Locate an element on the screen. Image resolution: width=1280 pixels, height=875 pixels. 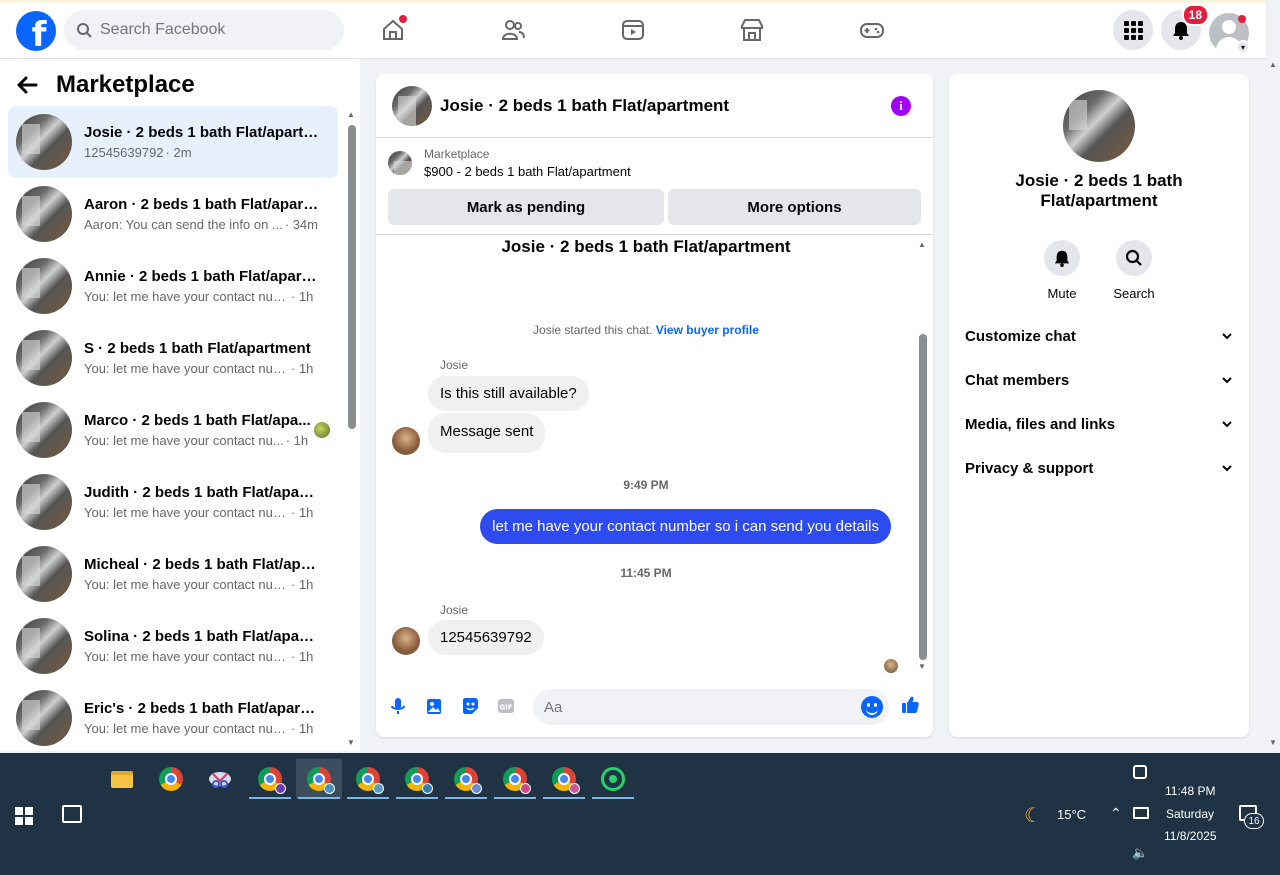
message-composer: GIF is located at coordinates (654, 707).